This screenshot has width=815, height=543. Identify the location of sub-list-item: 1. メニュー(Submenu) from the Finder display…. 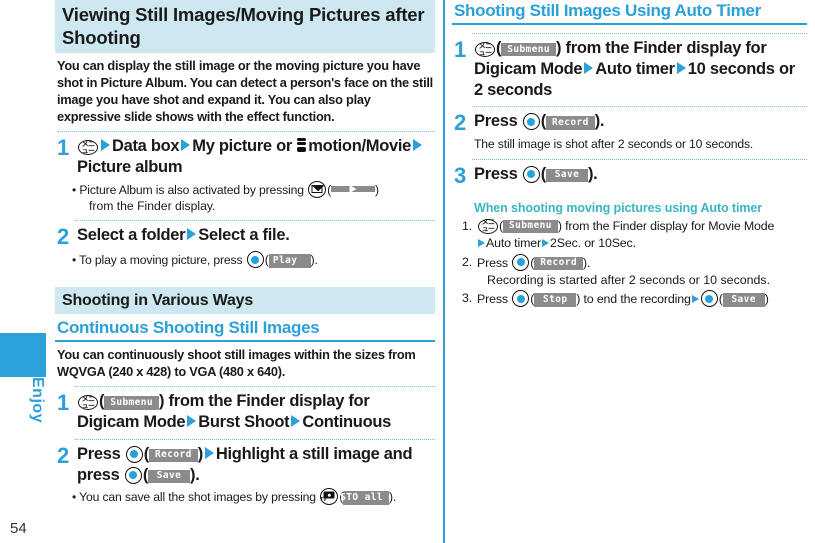
(634, 235).